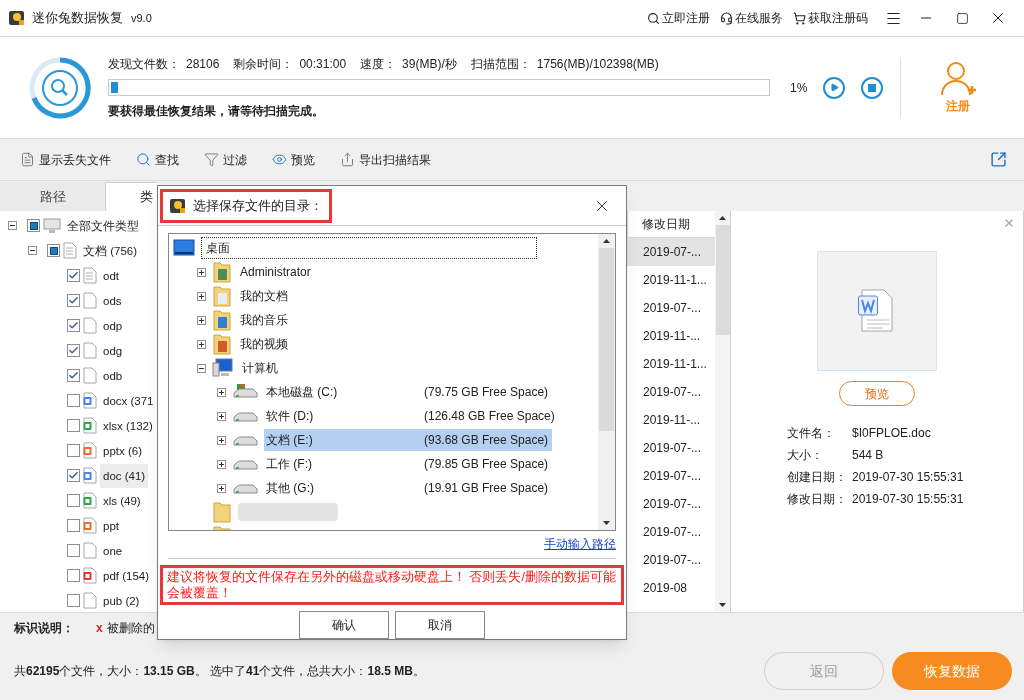 This screenshot has height=700, width=1024. What do you see at coordinates (122, 450) in the screenshot?
I see `file-type-item: pptx (6)` at bounding box center [122, 450].